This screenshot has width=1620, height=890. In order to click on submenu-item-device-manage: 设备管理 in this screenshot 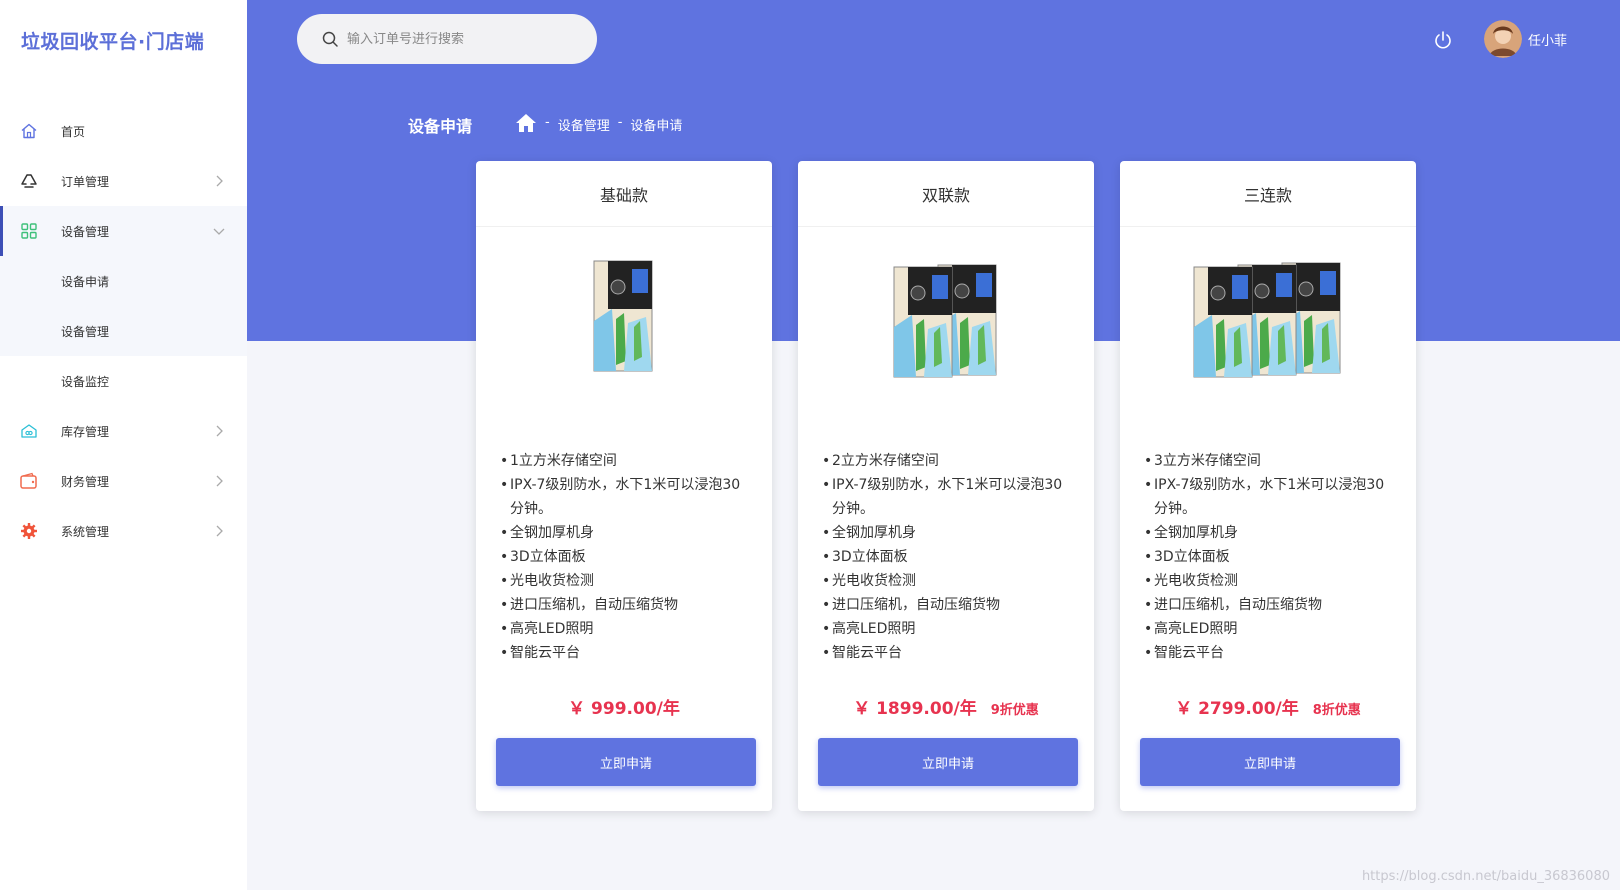, I will do `click(123, 331)`.